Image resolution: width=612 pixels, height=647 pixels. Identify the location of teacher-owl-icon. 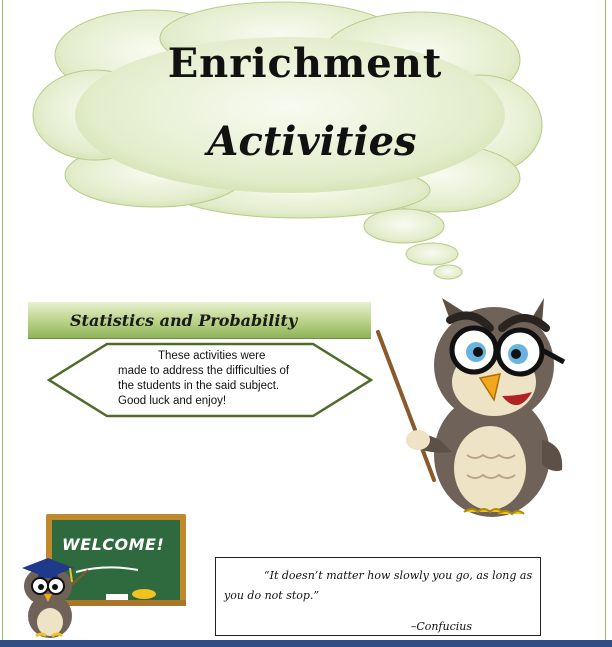
(471, 407).